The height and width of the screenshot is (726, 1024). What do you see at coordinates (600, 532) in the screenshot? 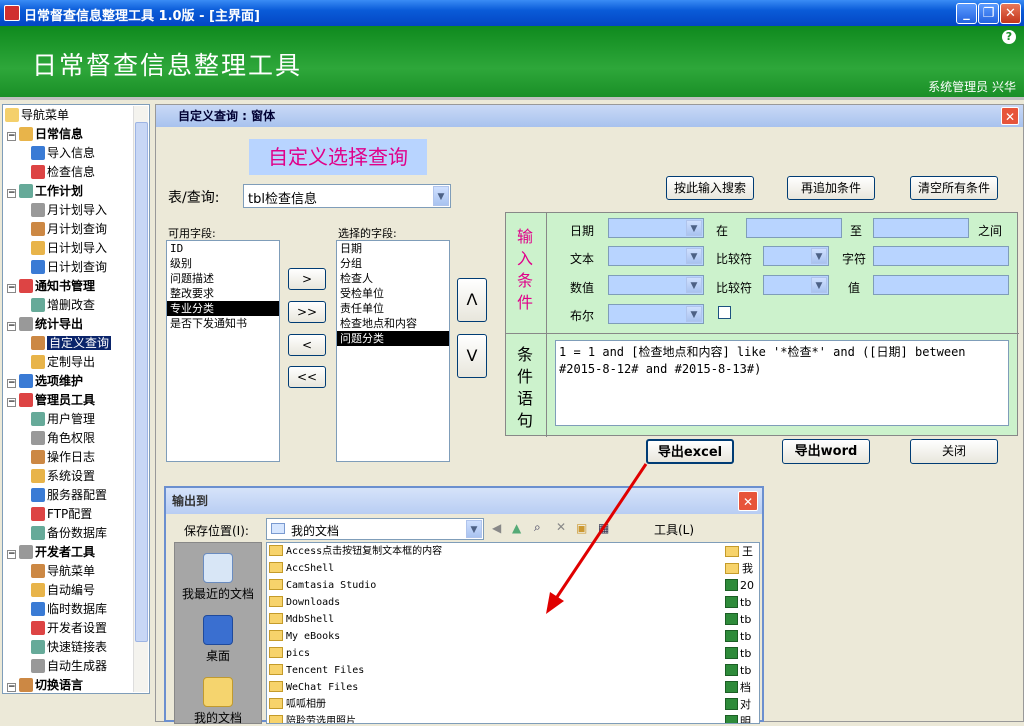
I see `arrow-shaft` at bounding box center [600, 532].